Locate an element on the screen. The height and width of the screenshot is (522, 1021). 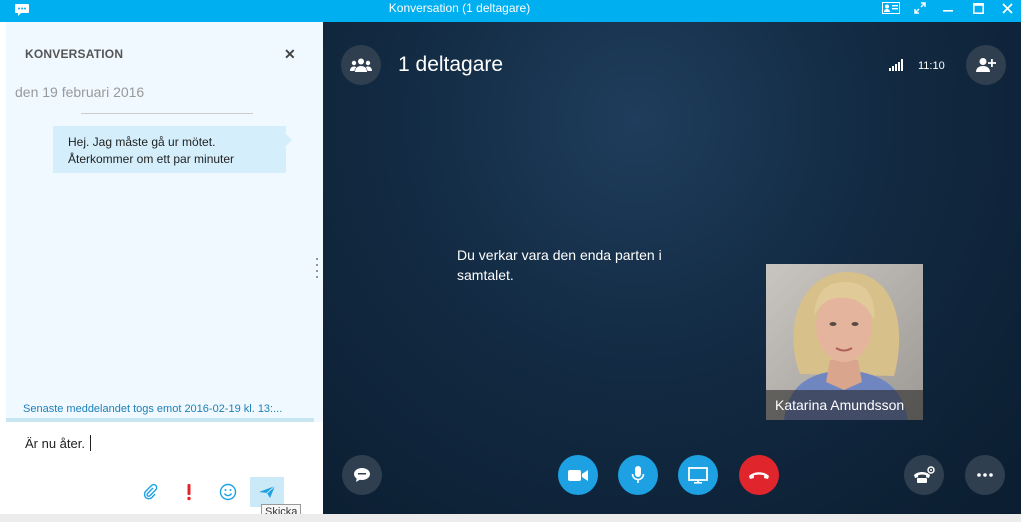
microphone-icon is located at coordinates (638, 474).